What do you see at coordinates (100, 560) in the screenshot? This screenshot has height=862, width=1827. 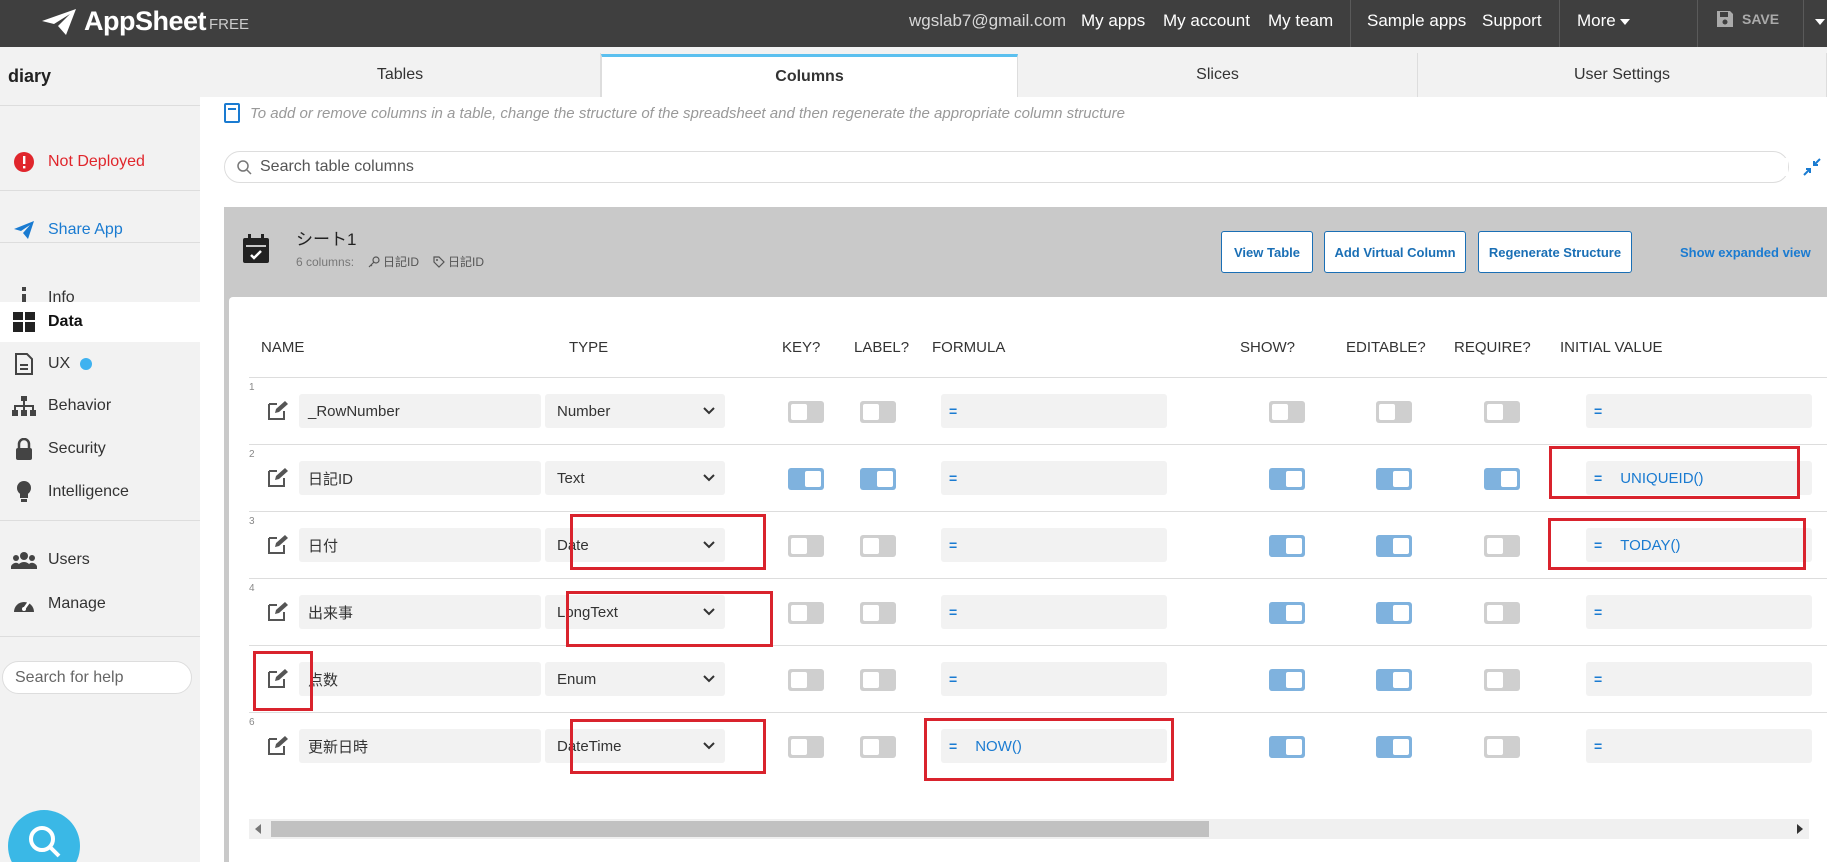 I see `sidebar-item-users: Users` at bounding box center [100, 560].